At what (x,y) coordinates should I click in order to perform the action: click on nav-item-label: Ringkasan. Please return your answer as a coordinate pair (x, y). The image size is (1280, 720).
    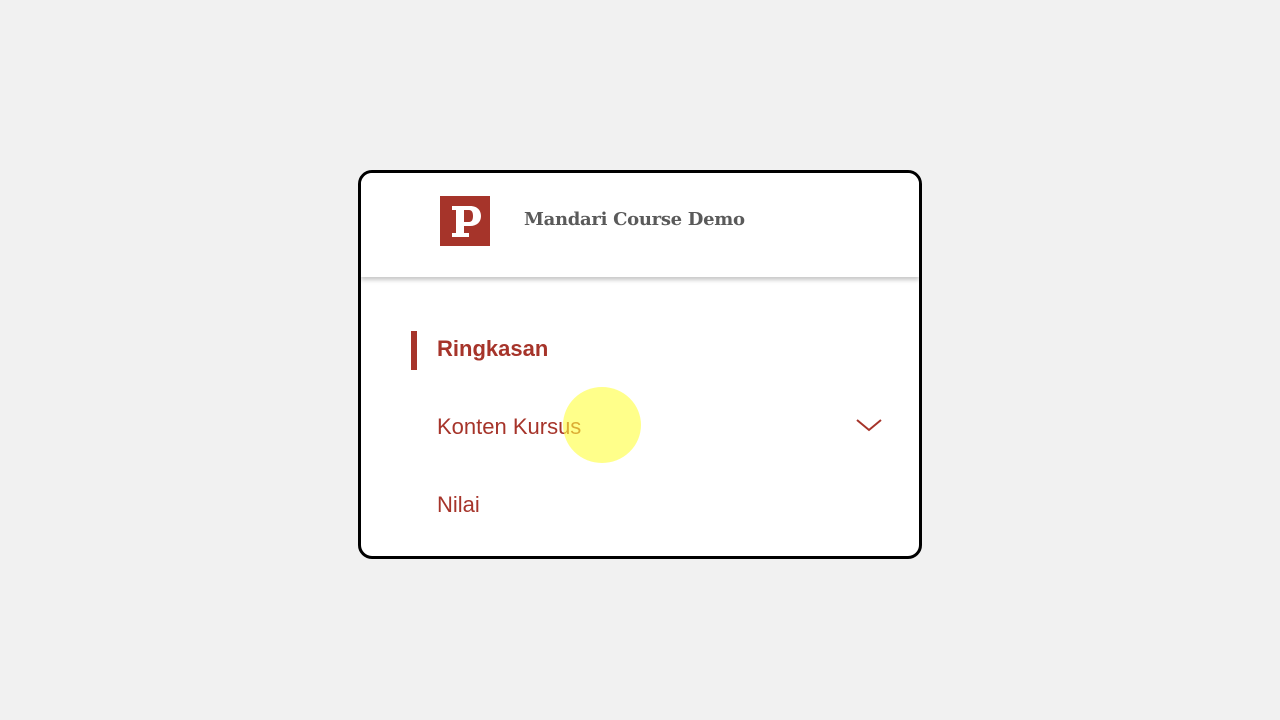
    Looking at the image, I should click on (493, 348).